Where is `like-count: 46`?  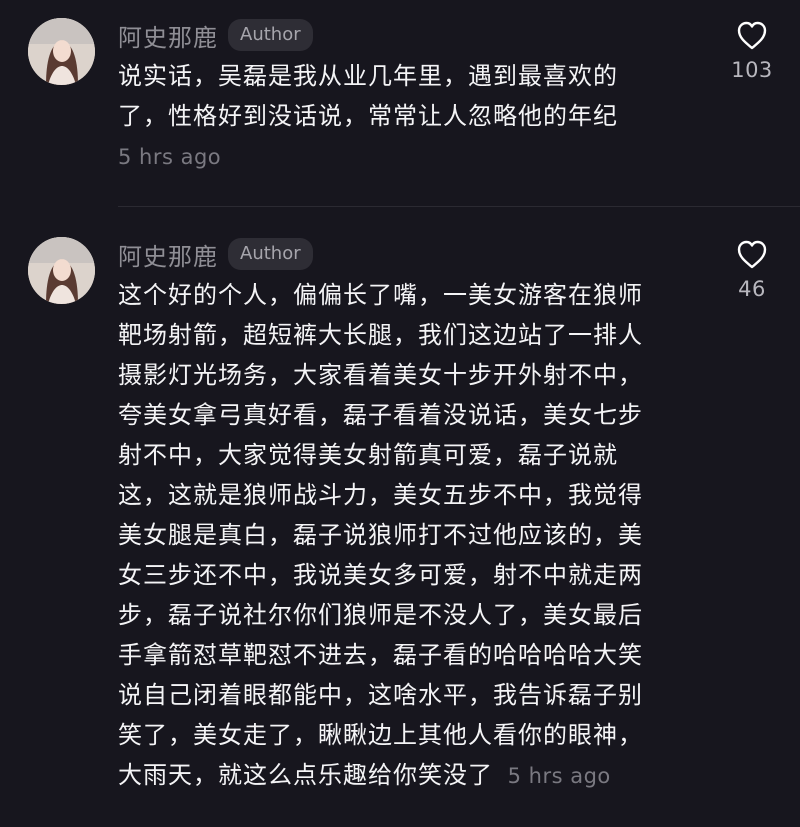 like-count: 46 is located at coordinates (752, 289).